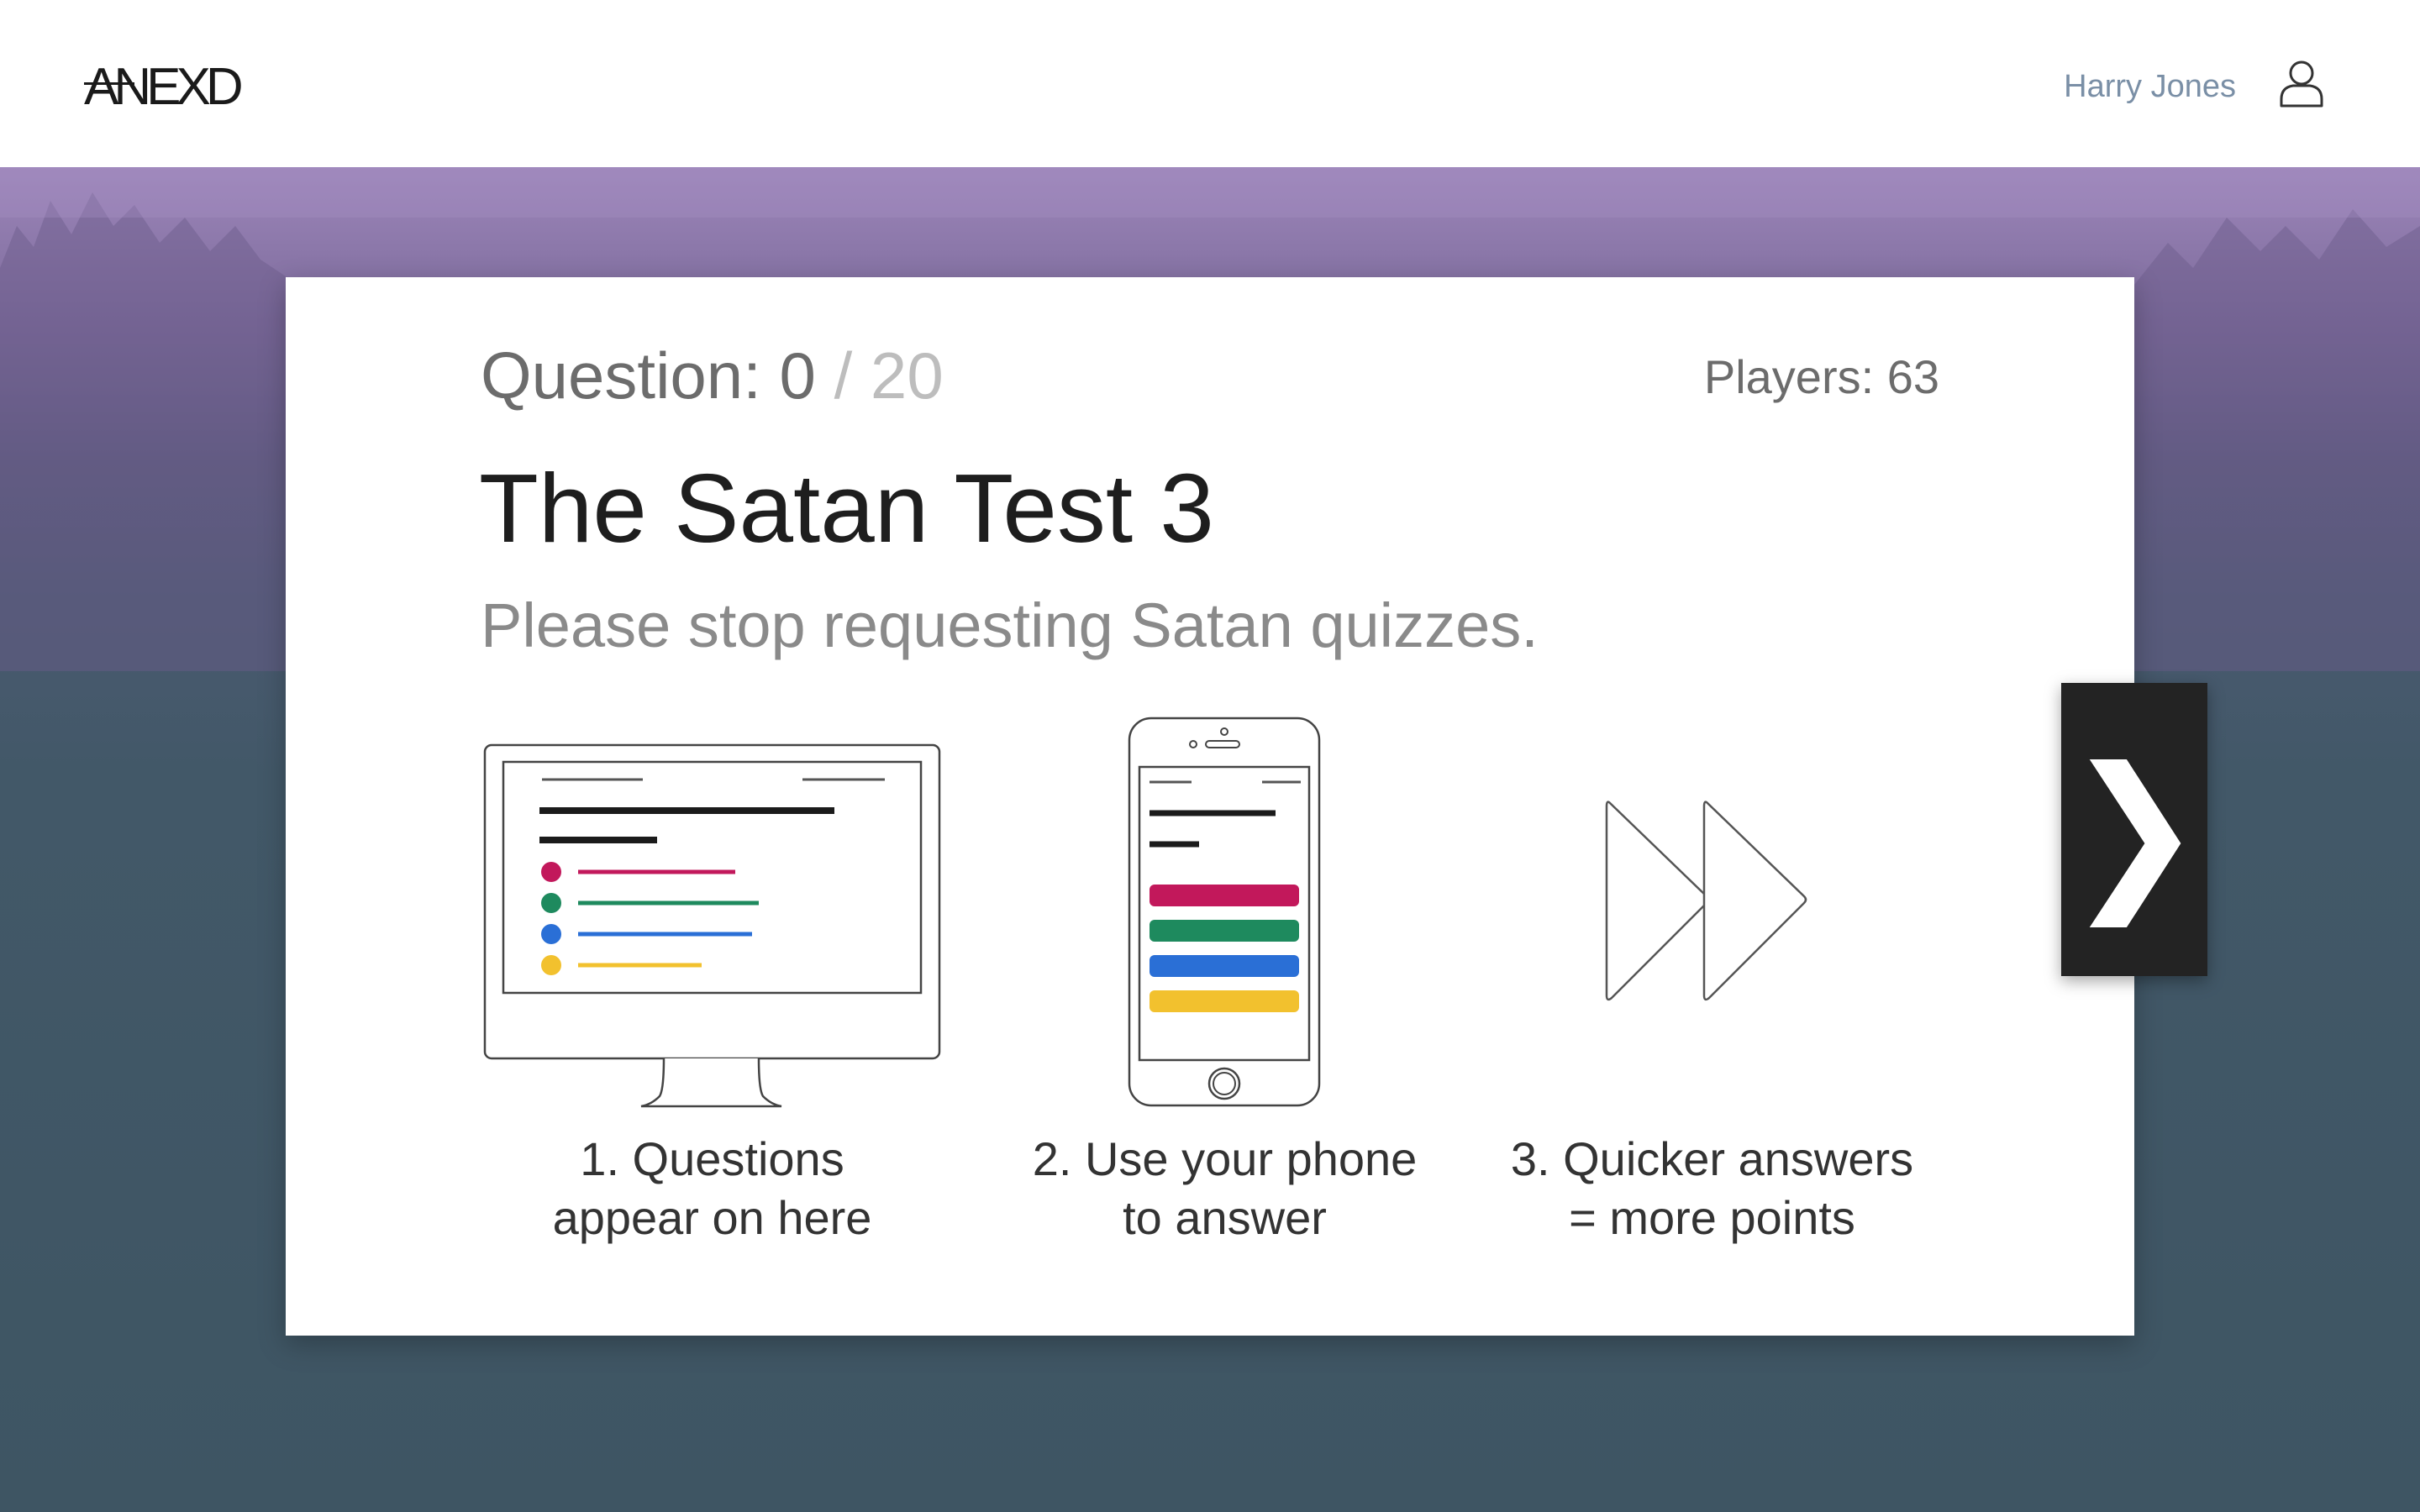  What do you see at coordinates (1210, 83) in the screenshot?
I see `header: ANEXD Harry Jones` at bounding box center [1210, 83].